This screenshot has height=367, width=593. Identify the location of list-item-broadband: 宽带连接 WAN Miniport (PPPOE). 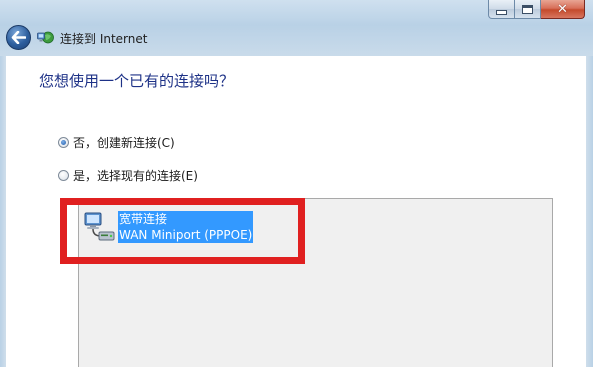
(168, 226).